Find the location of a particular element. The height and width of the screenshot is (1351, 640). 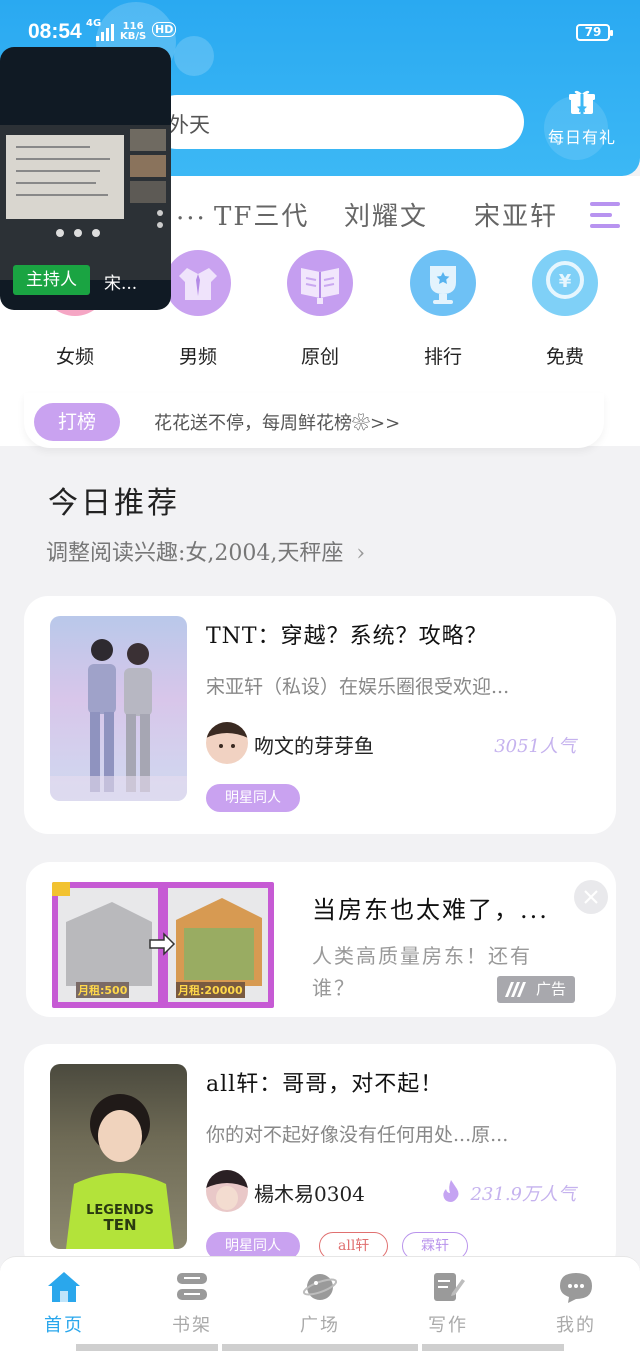

battery-level: 79 is located at coordinates (593, 32).